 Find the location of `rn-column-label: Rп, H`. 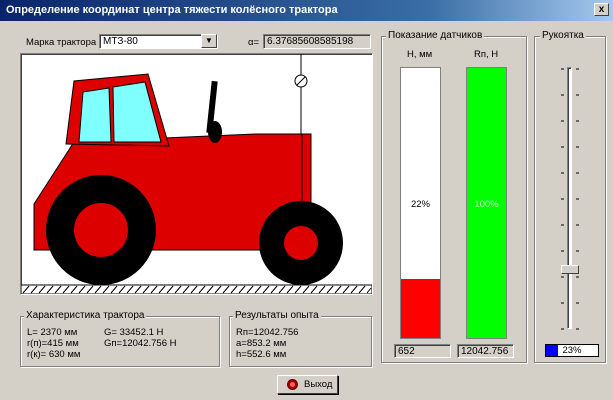

rn-column-label: Rп, H is located at coordinates (486, 54).